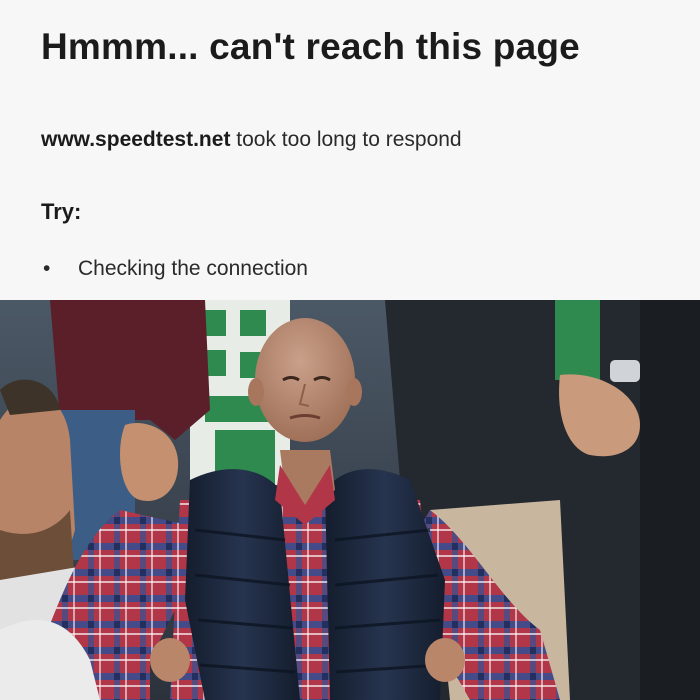 Image resolution: width=700 pixels, height=700 pixels. What do you see at coordinates (305, 380) in the screenshot?
I see `bald-head` at bounding box center [305, 380].